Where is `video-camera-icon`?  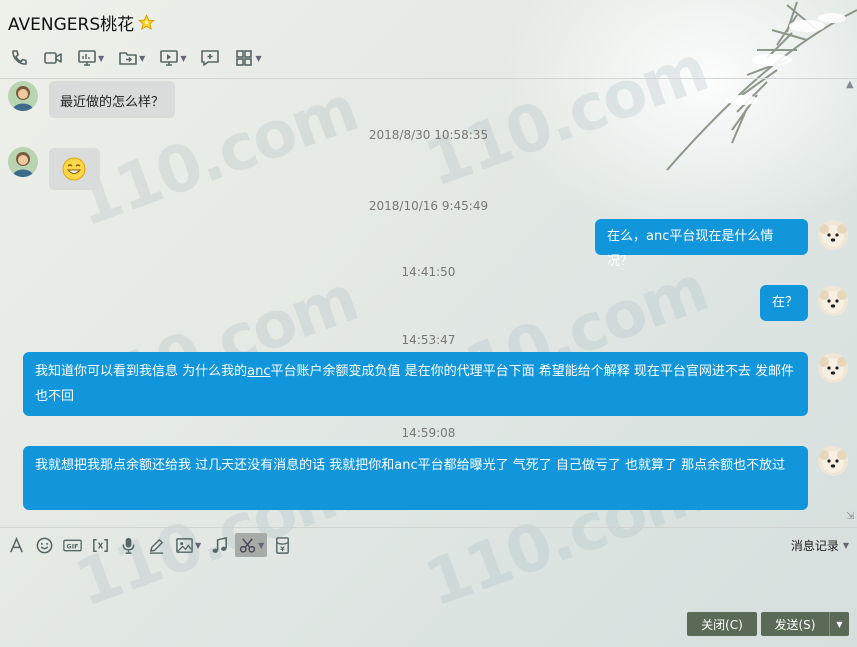 video-camera-icon is located at coordinates (53, 58).